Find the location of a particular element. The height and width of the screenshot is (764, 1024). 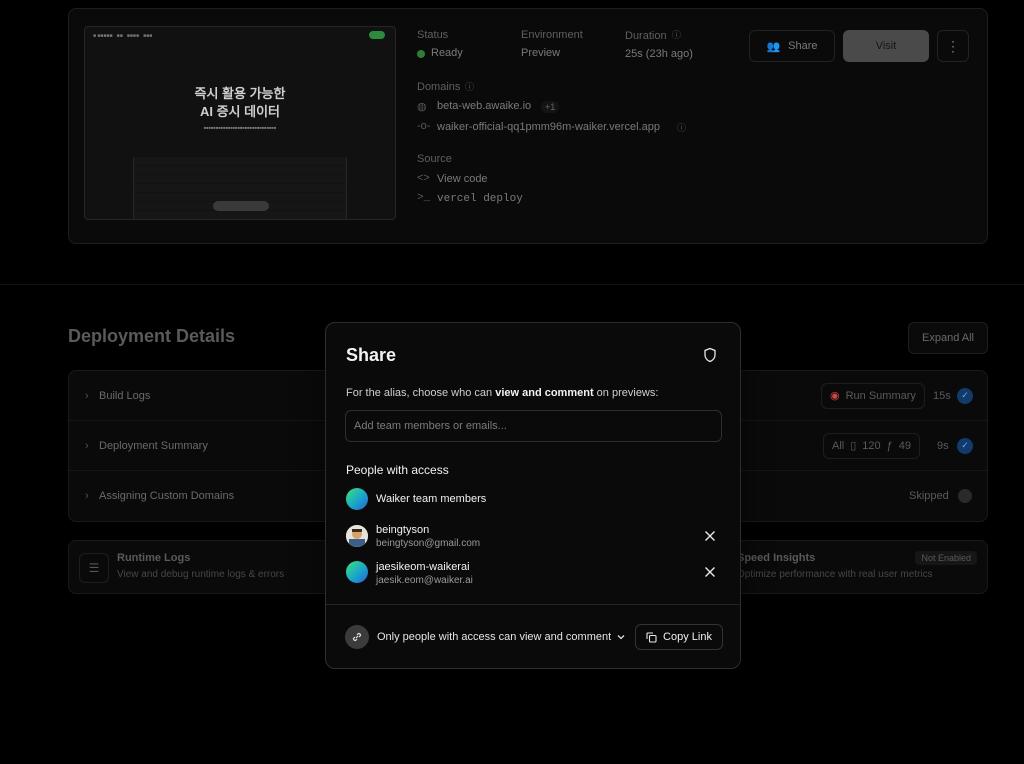

link-icon is located at coordinates (357, 637).